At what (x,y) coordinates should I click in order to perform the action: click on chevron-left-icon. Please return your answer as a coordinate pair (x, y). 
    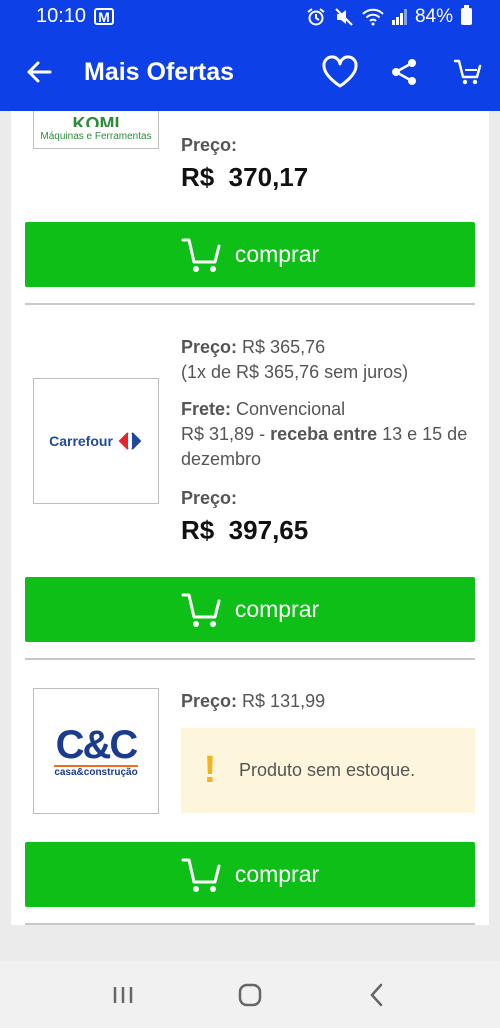
    Looking at the image, I should click on (375, 994).